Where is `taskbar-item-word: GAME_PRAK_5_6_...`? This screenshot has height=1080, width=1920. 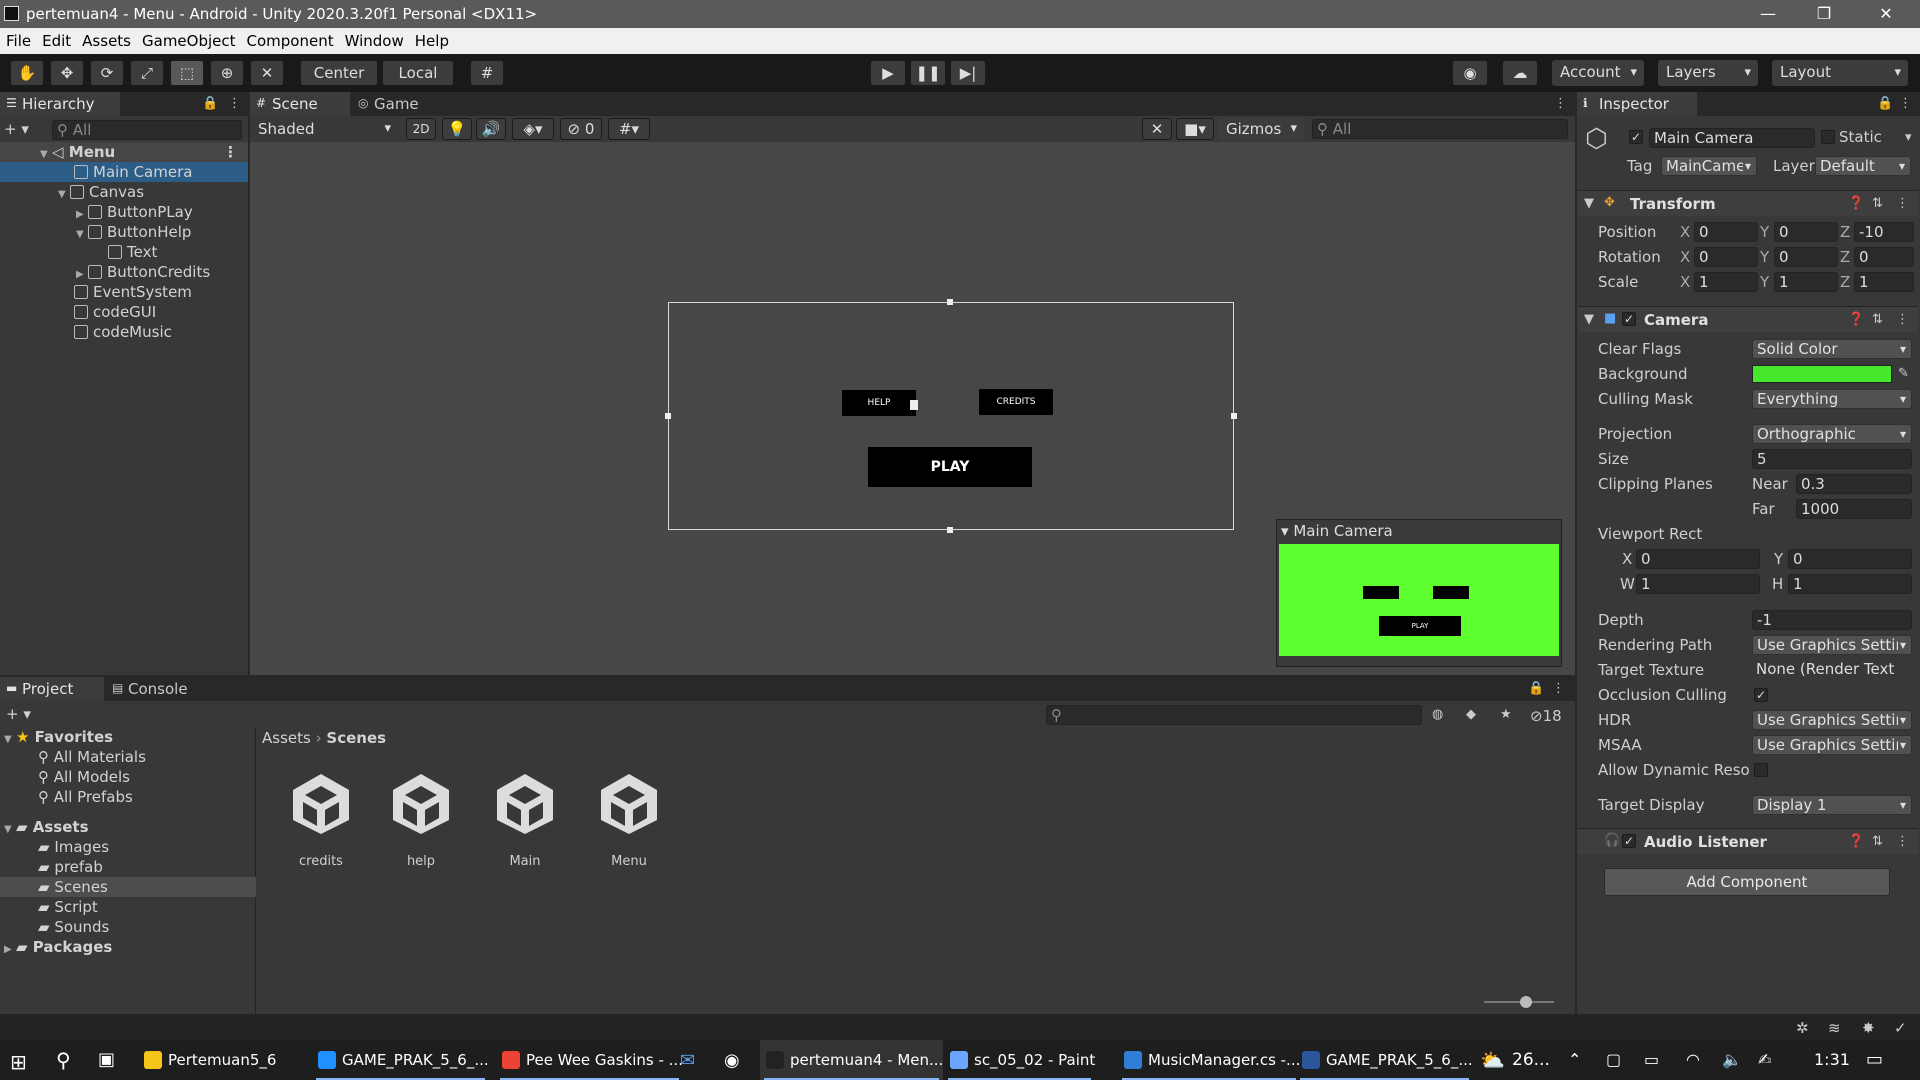
taskbar-item-word: GAME_PRAK_5_6_... is located at coordinates (1384, 1060).